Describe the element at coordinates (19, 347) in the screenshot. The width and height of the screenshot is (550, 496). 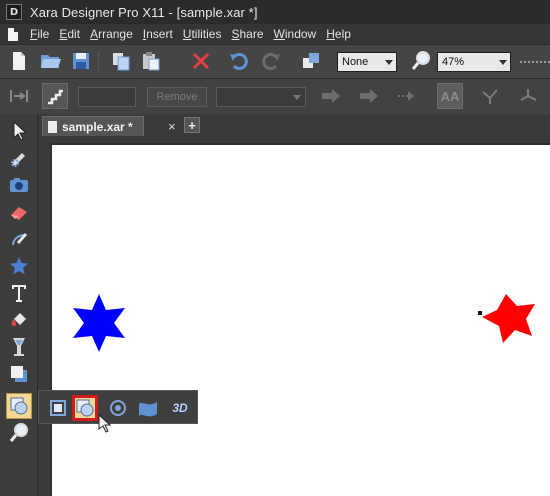
I see `transparency-tool-button` at that location.